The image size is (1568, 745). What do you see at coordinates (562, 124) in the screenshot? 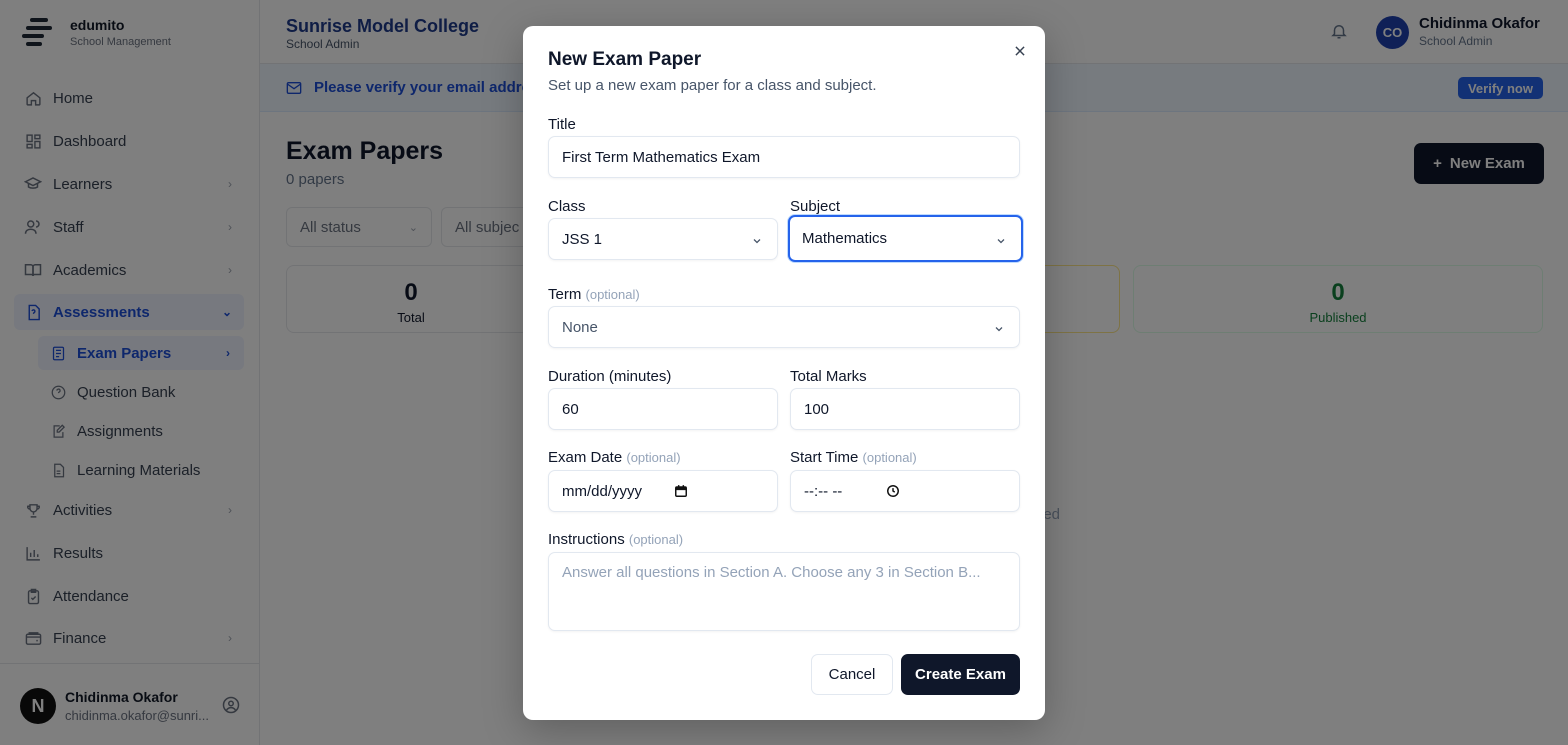
I see `title-label: Title` at bounding box center [562, 124].